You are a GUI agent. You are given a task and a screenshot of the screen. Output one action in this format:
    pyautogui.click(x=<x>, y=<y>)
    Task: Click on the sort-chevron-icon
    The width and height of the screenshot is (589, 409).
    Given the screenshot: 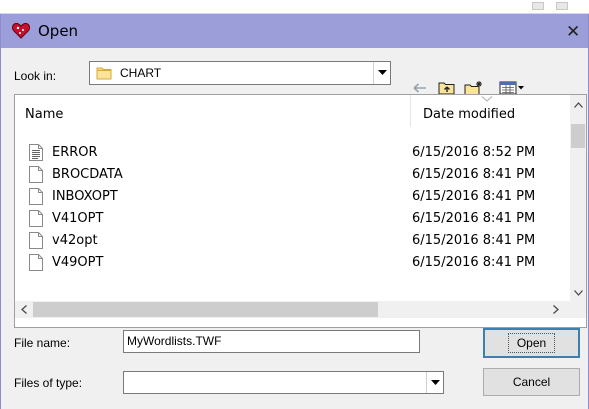 What is the action you would take?
    pyautogui.click(x=487, y=99)
    